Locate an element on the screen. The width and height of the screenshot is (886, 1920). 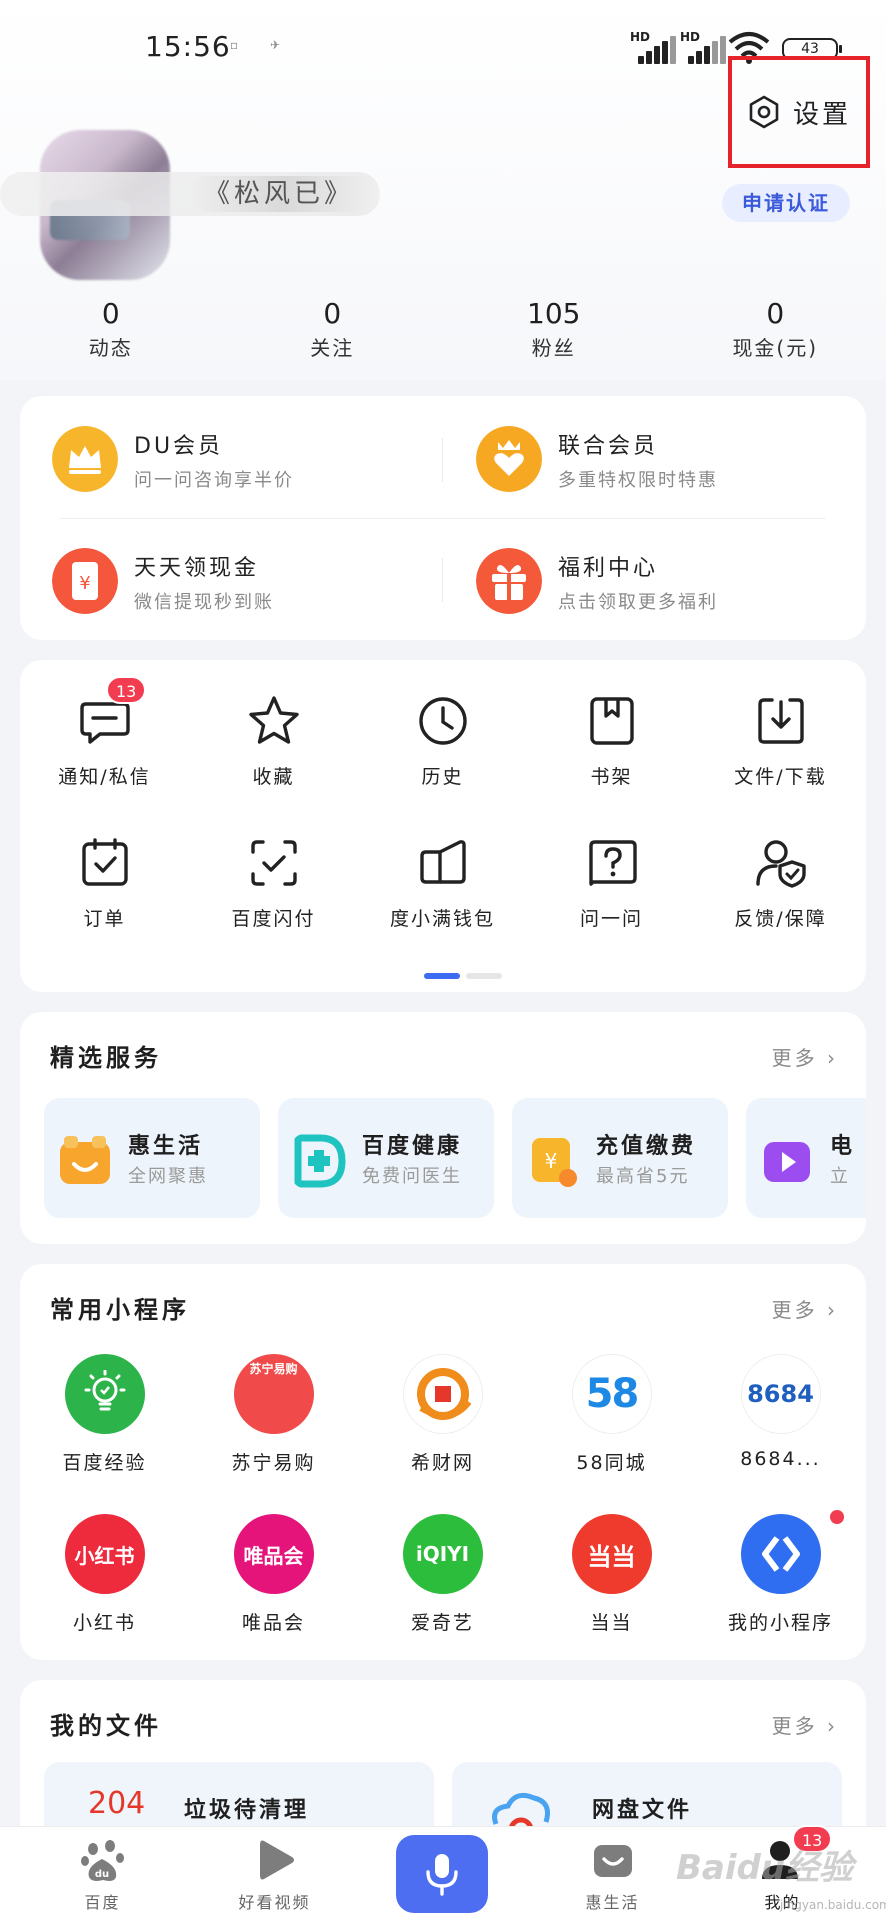
gift-icon is located at coordinates (509, 581).